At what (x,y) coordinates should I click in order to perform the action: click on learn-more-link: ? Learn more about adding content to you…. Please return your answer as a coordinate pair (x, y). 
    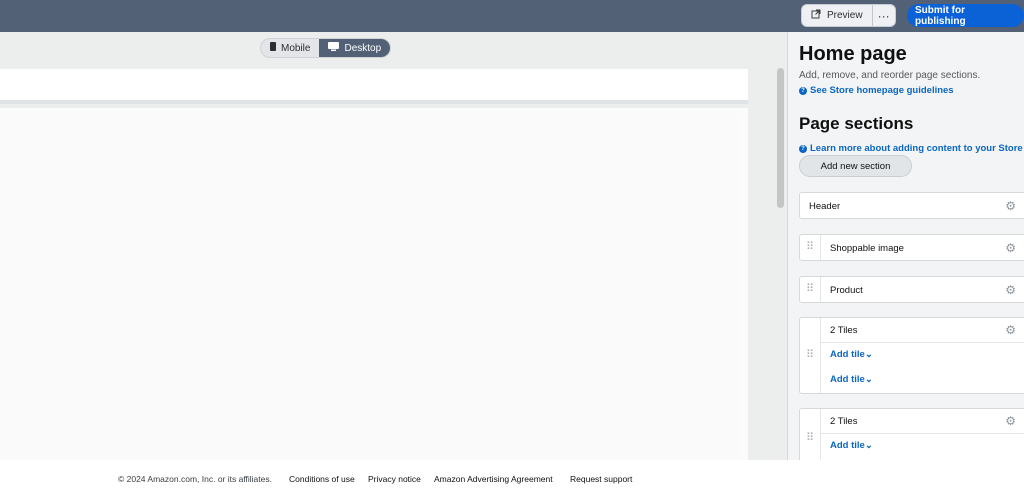
    Looking at the image, I should click on (911, 148).